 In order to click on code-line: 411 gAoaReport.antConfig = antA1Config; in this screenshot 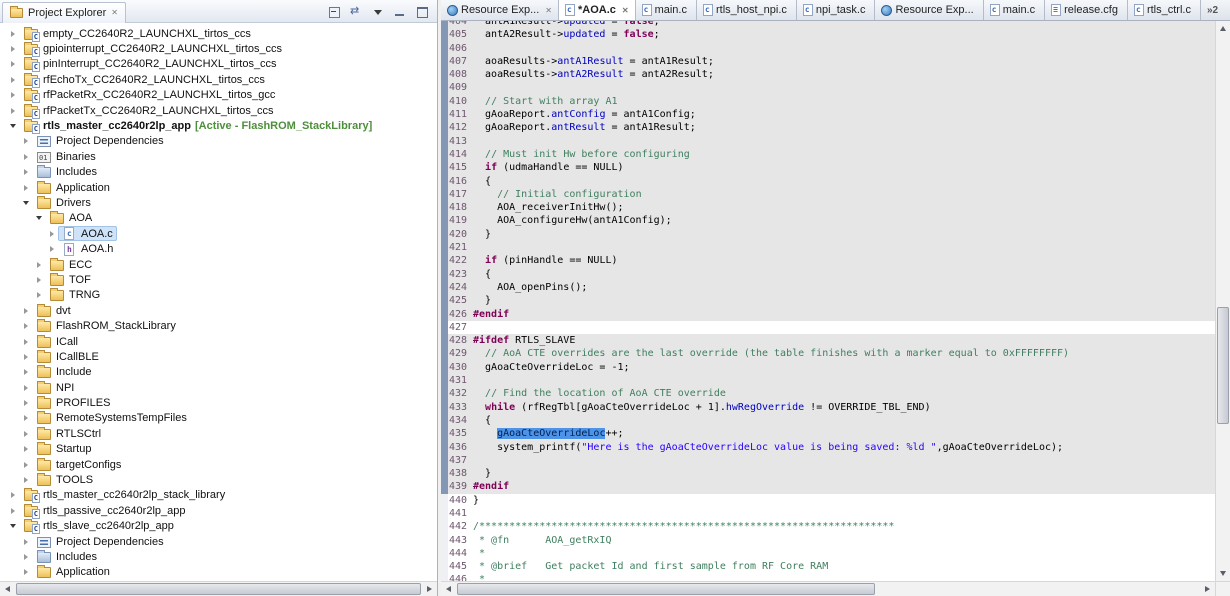, I will do `click(831, 115)`.